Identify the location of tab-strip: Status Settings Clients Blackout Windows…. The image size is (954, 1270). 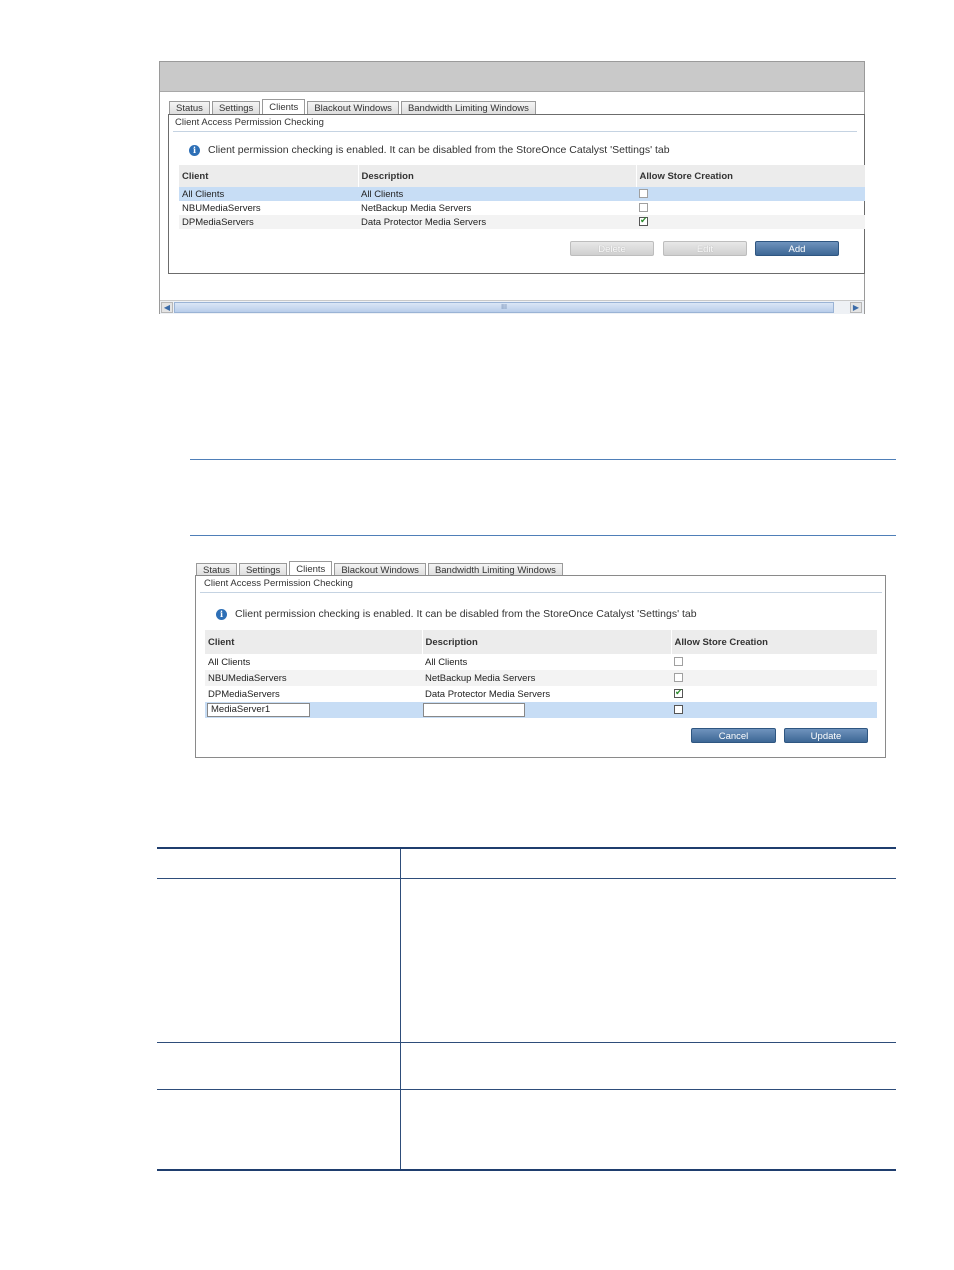
(353, 107).